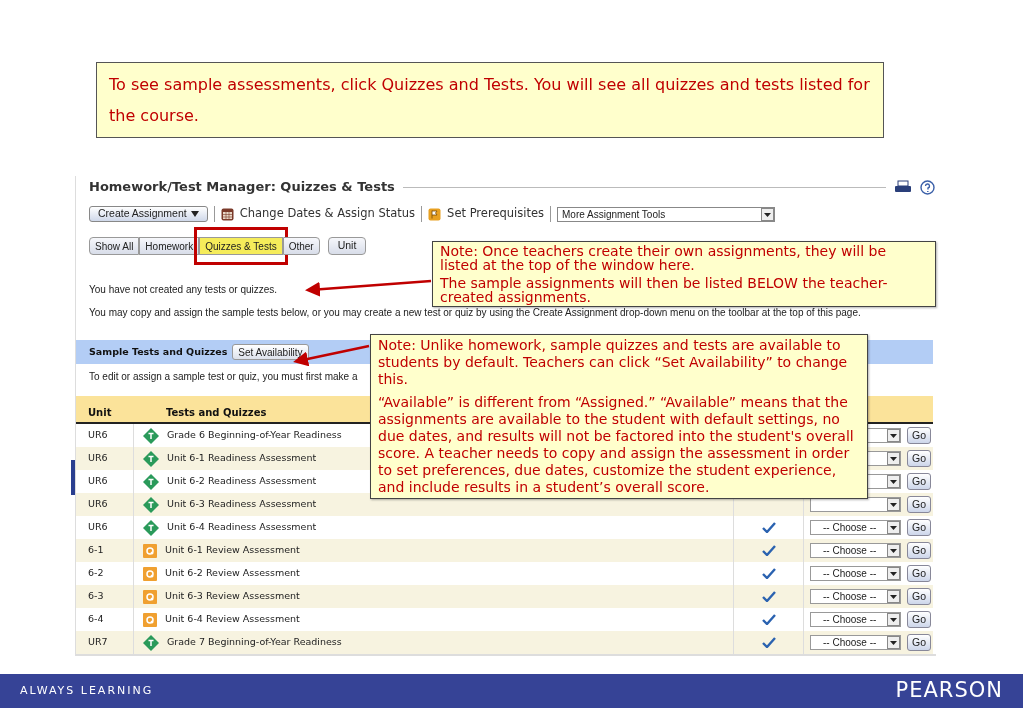 The image size is (1023, 708). What do you see at coordinates (619, 416) in the screenshot?
I see `note-tooltip: Note: Unlike homework, sample quizzes and tests are available to students by default. Teachers can click “Set Availability” to change this. “Available” is different from “Assigned.” “Available” means that the assignments are available to the student with default settings, no due dates, and results will not be factored into the student's overall score. A teacher needs to copy and assign the assessment in order to set preferences, due dates, customize the student experience, and include results in a student’s overall score.` at bounding box center [619, 416].